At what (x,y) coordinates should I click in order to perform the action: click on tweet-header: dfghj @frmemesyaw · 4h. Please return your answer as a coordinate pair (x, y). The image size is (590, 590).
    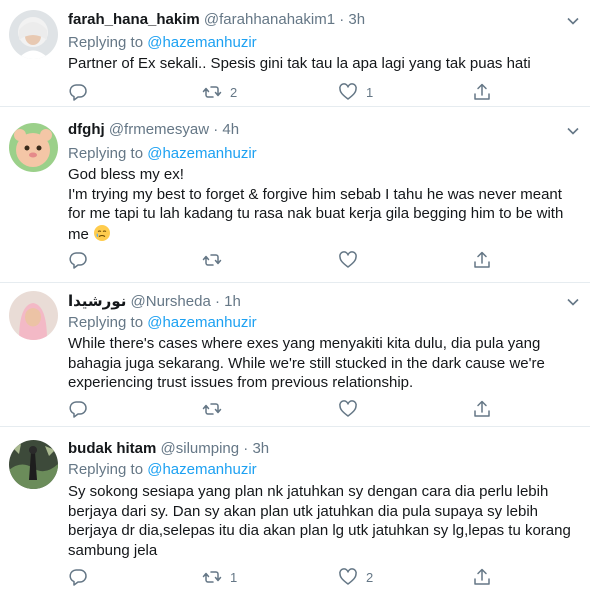
    Looking at the image, I should click on (153, 129).